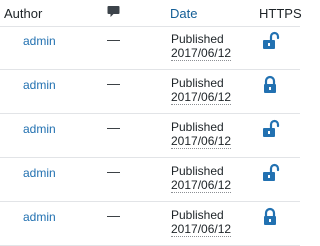 This screenshot has width=320, height=246. Describe the element at coordinates (23, 13) in the screenshot. I see `author-column-header: Author` at that location.